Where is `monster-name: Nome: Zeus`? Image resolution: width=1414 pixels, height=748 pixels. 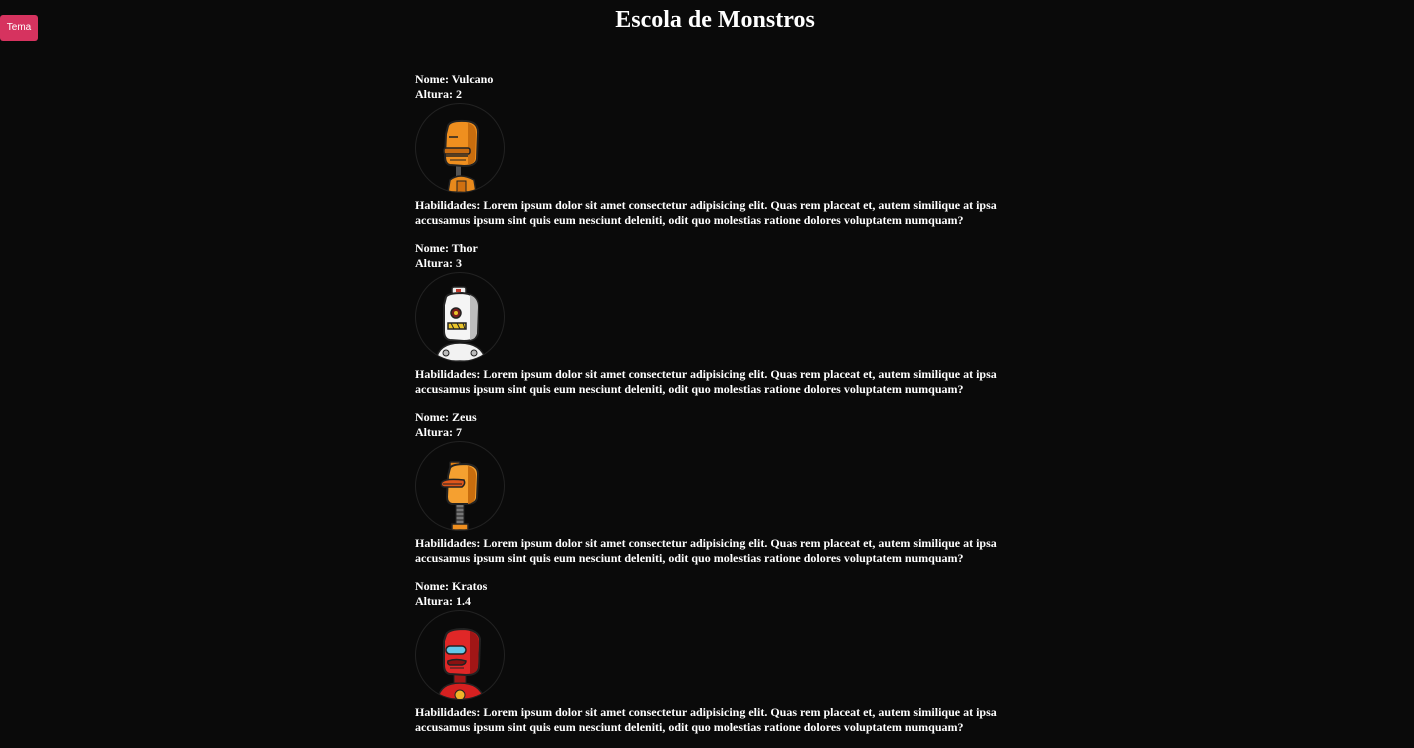
monster-name: Nome: Zeus is located at coordinates (446, 417).